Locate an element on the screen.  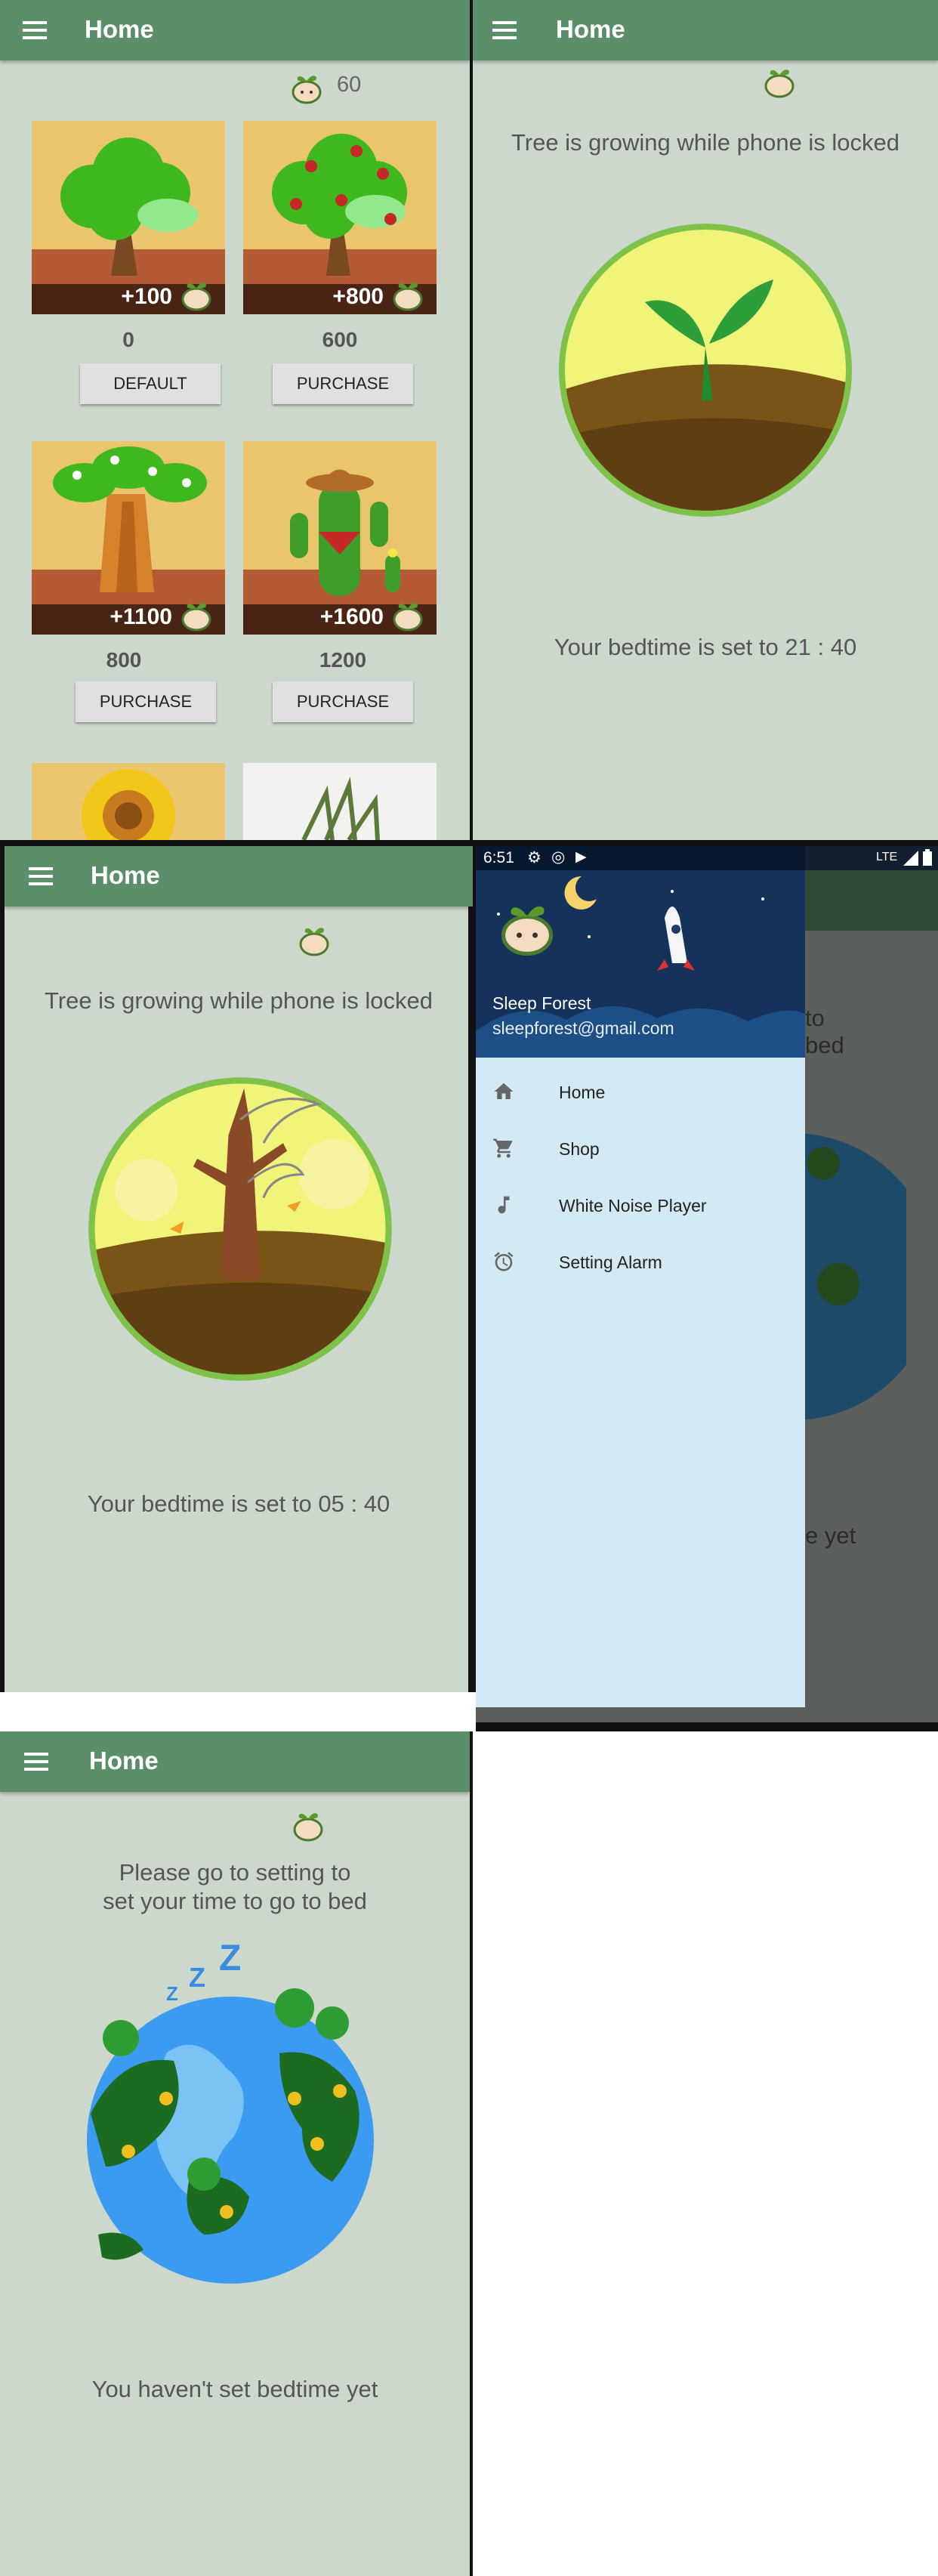
music-note-icon is located at coordinates (504, 1205).